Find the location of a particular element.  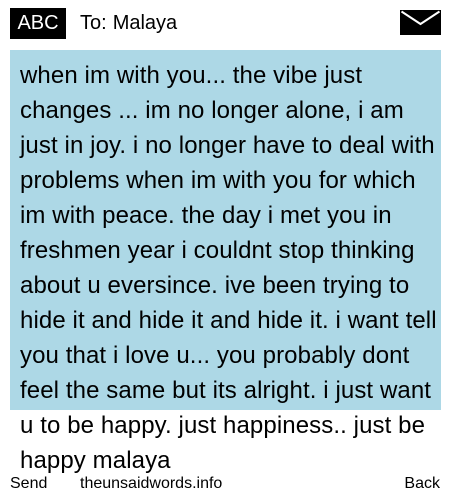

recipient-field: To: Malaya is located at coordinates (128, 23).